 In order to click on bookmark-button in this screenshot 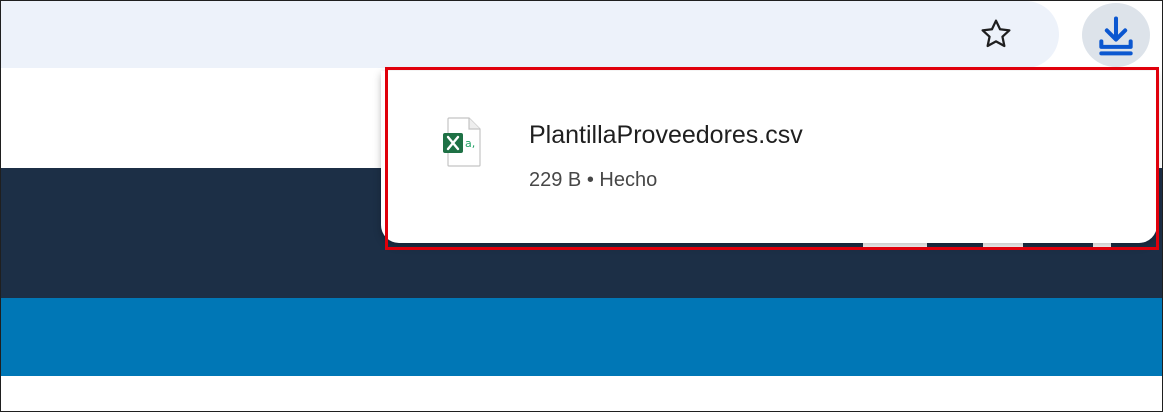, I will do `click(996, 34)`.